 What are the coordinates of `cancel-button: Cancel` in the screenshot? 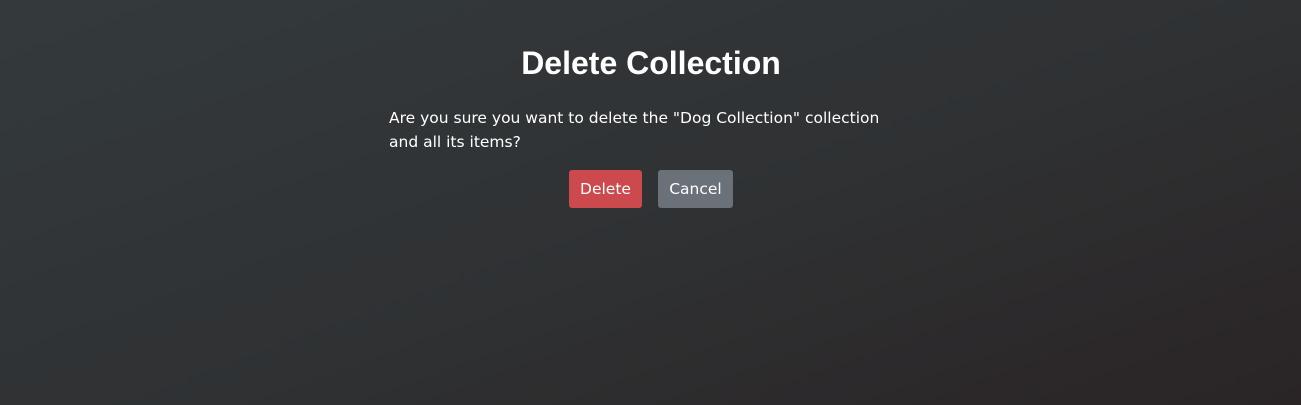 It's located at (695, 189).